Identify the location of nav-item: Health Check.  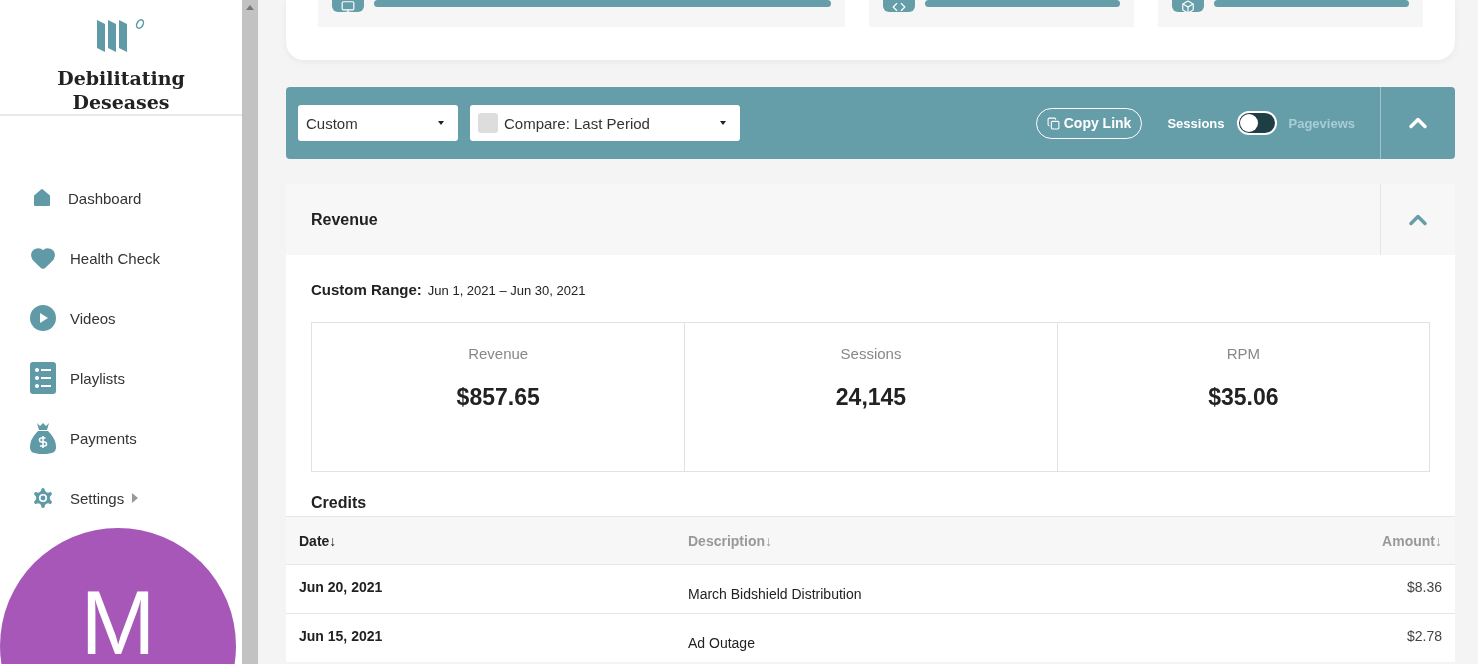
(136, 258).